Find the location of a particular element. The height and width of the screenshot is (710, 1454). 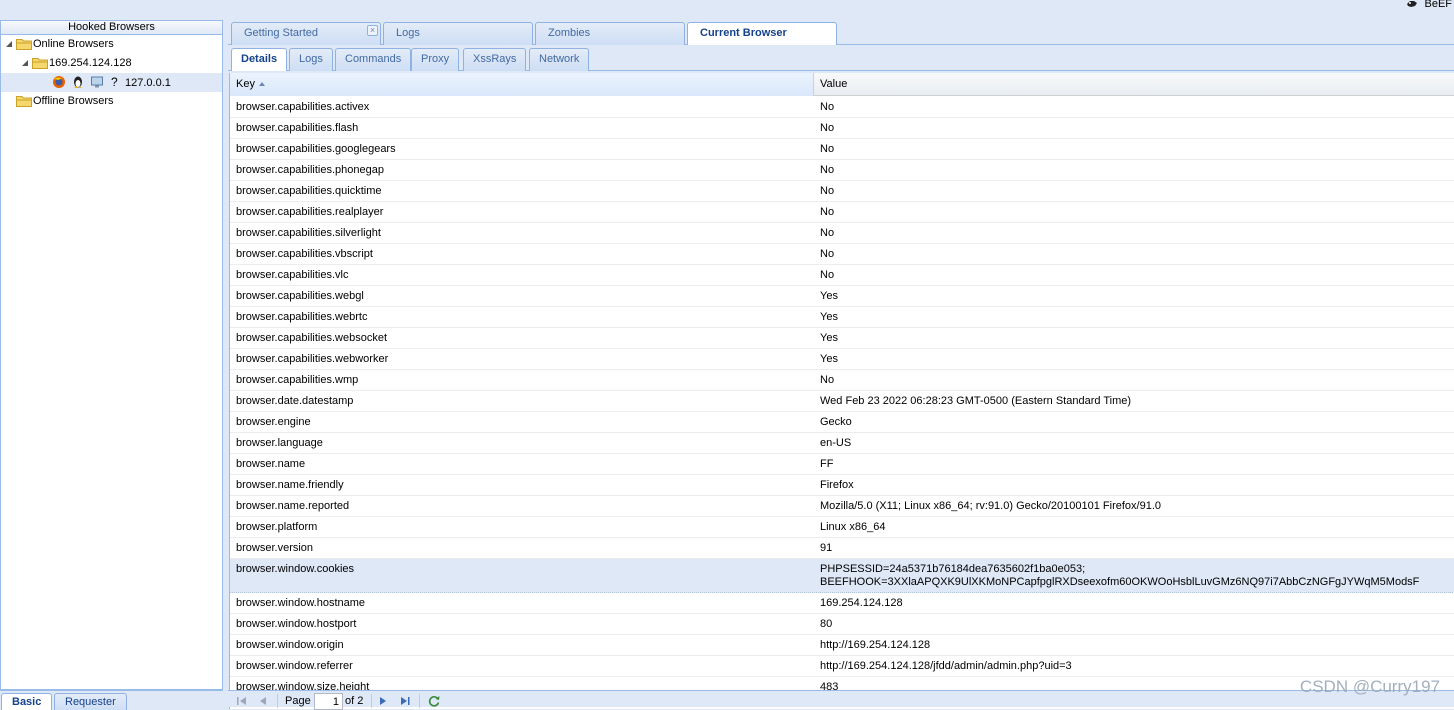

next-page-icon is located at coordinates (383, 701).